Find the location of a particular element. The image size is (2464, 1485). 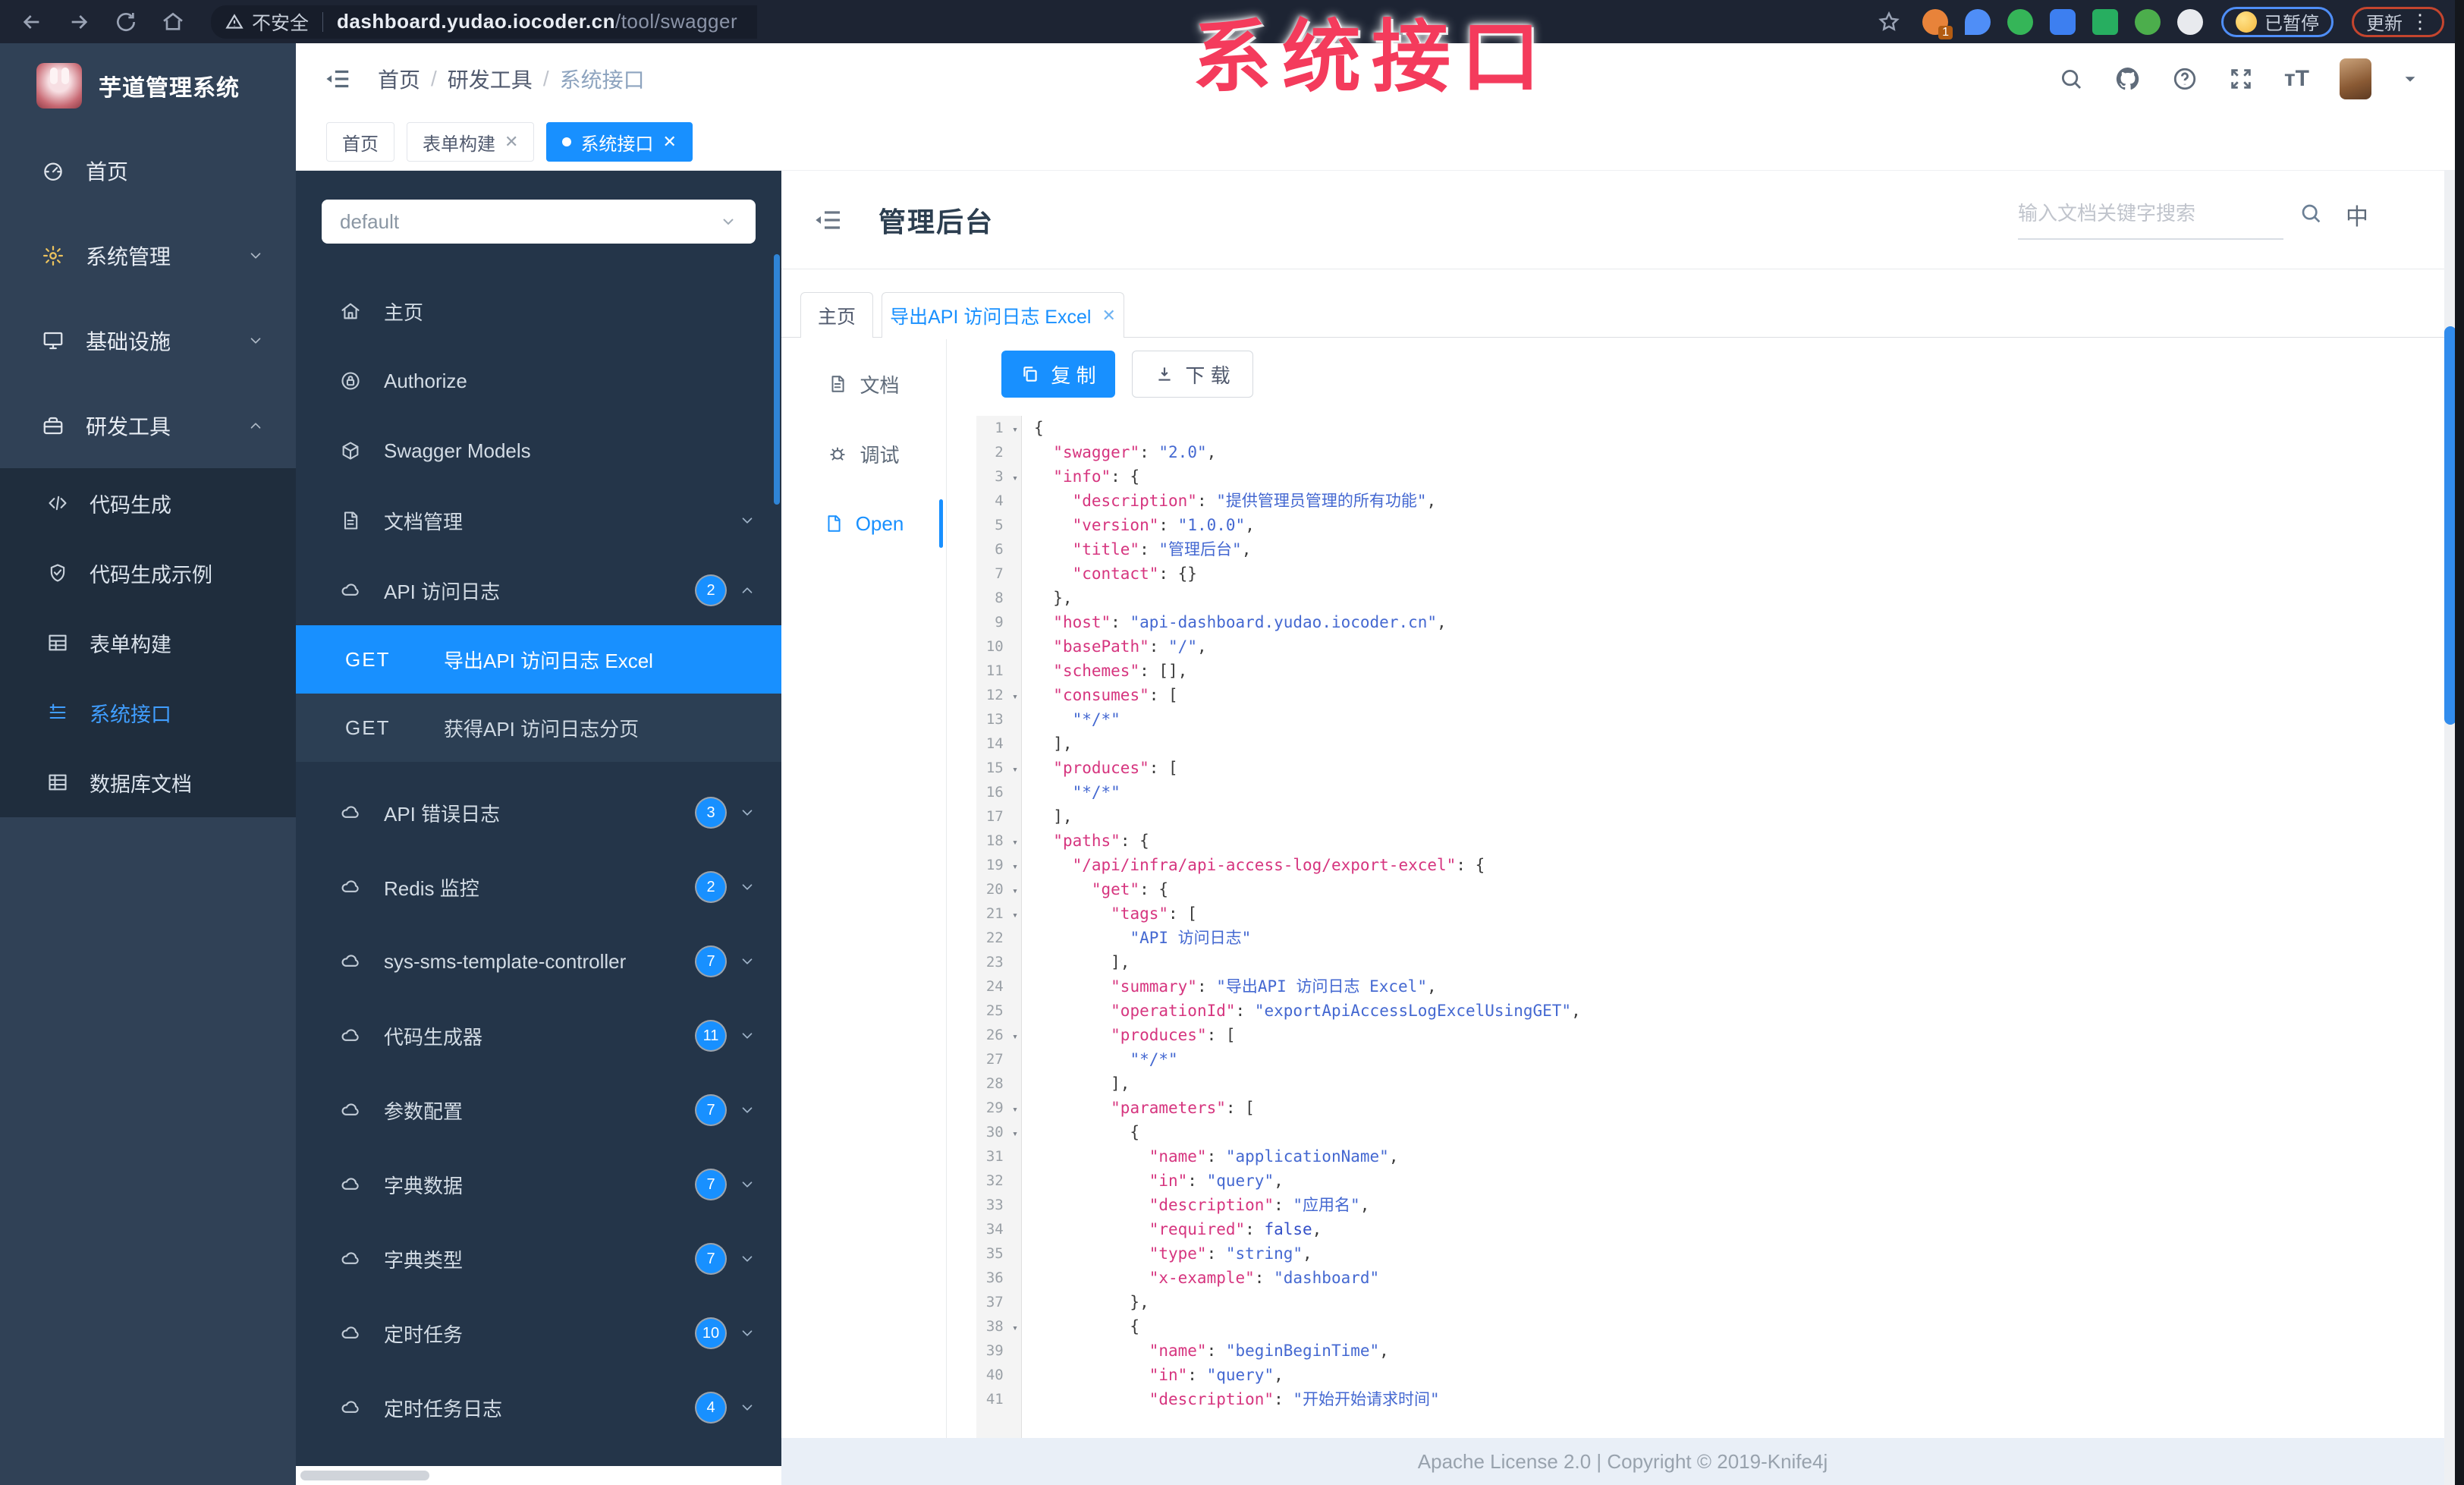

doc-tab-主页: 主页 is located at coordinates (836, 315).